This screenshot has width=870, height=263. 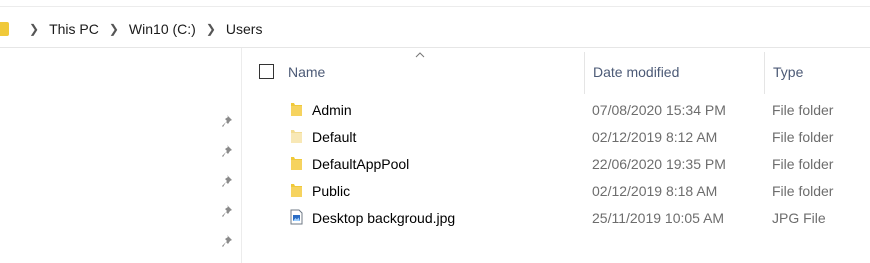 What do you see at coordinates (556, 71) in the screenshot?
I see `column-header-row: Name Date modified Type` at bounding box center [556, 71].